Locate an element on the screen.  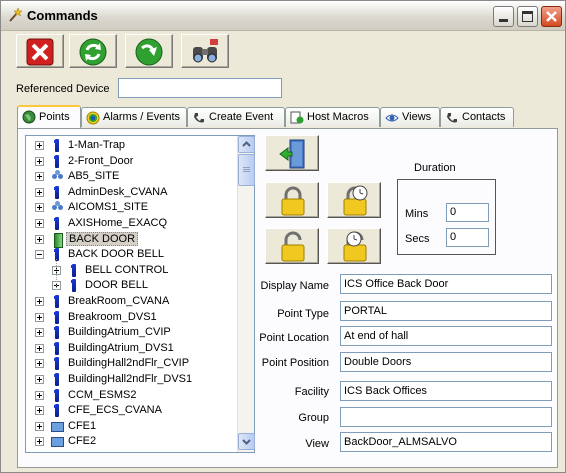
tab-alarms-events: Alarms / Events is located at coordinates (134, 117).